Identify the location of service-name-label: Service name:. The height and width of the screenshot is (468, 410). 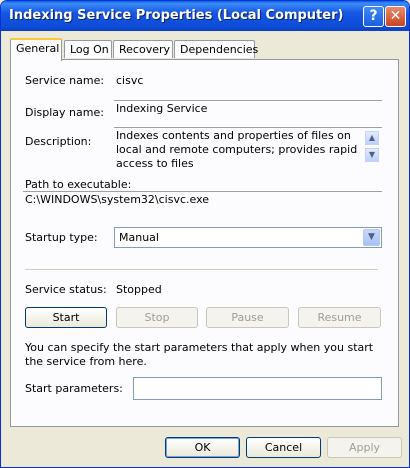
(65, 80).